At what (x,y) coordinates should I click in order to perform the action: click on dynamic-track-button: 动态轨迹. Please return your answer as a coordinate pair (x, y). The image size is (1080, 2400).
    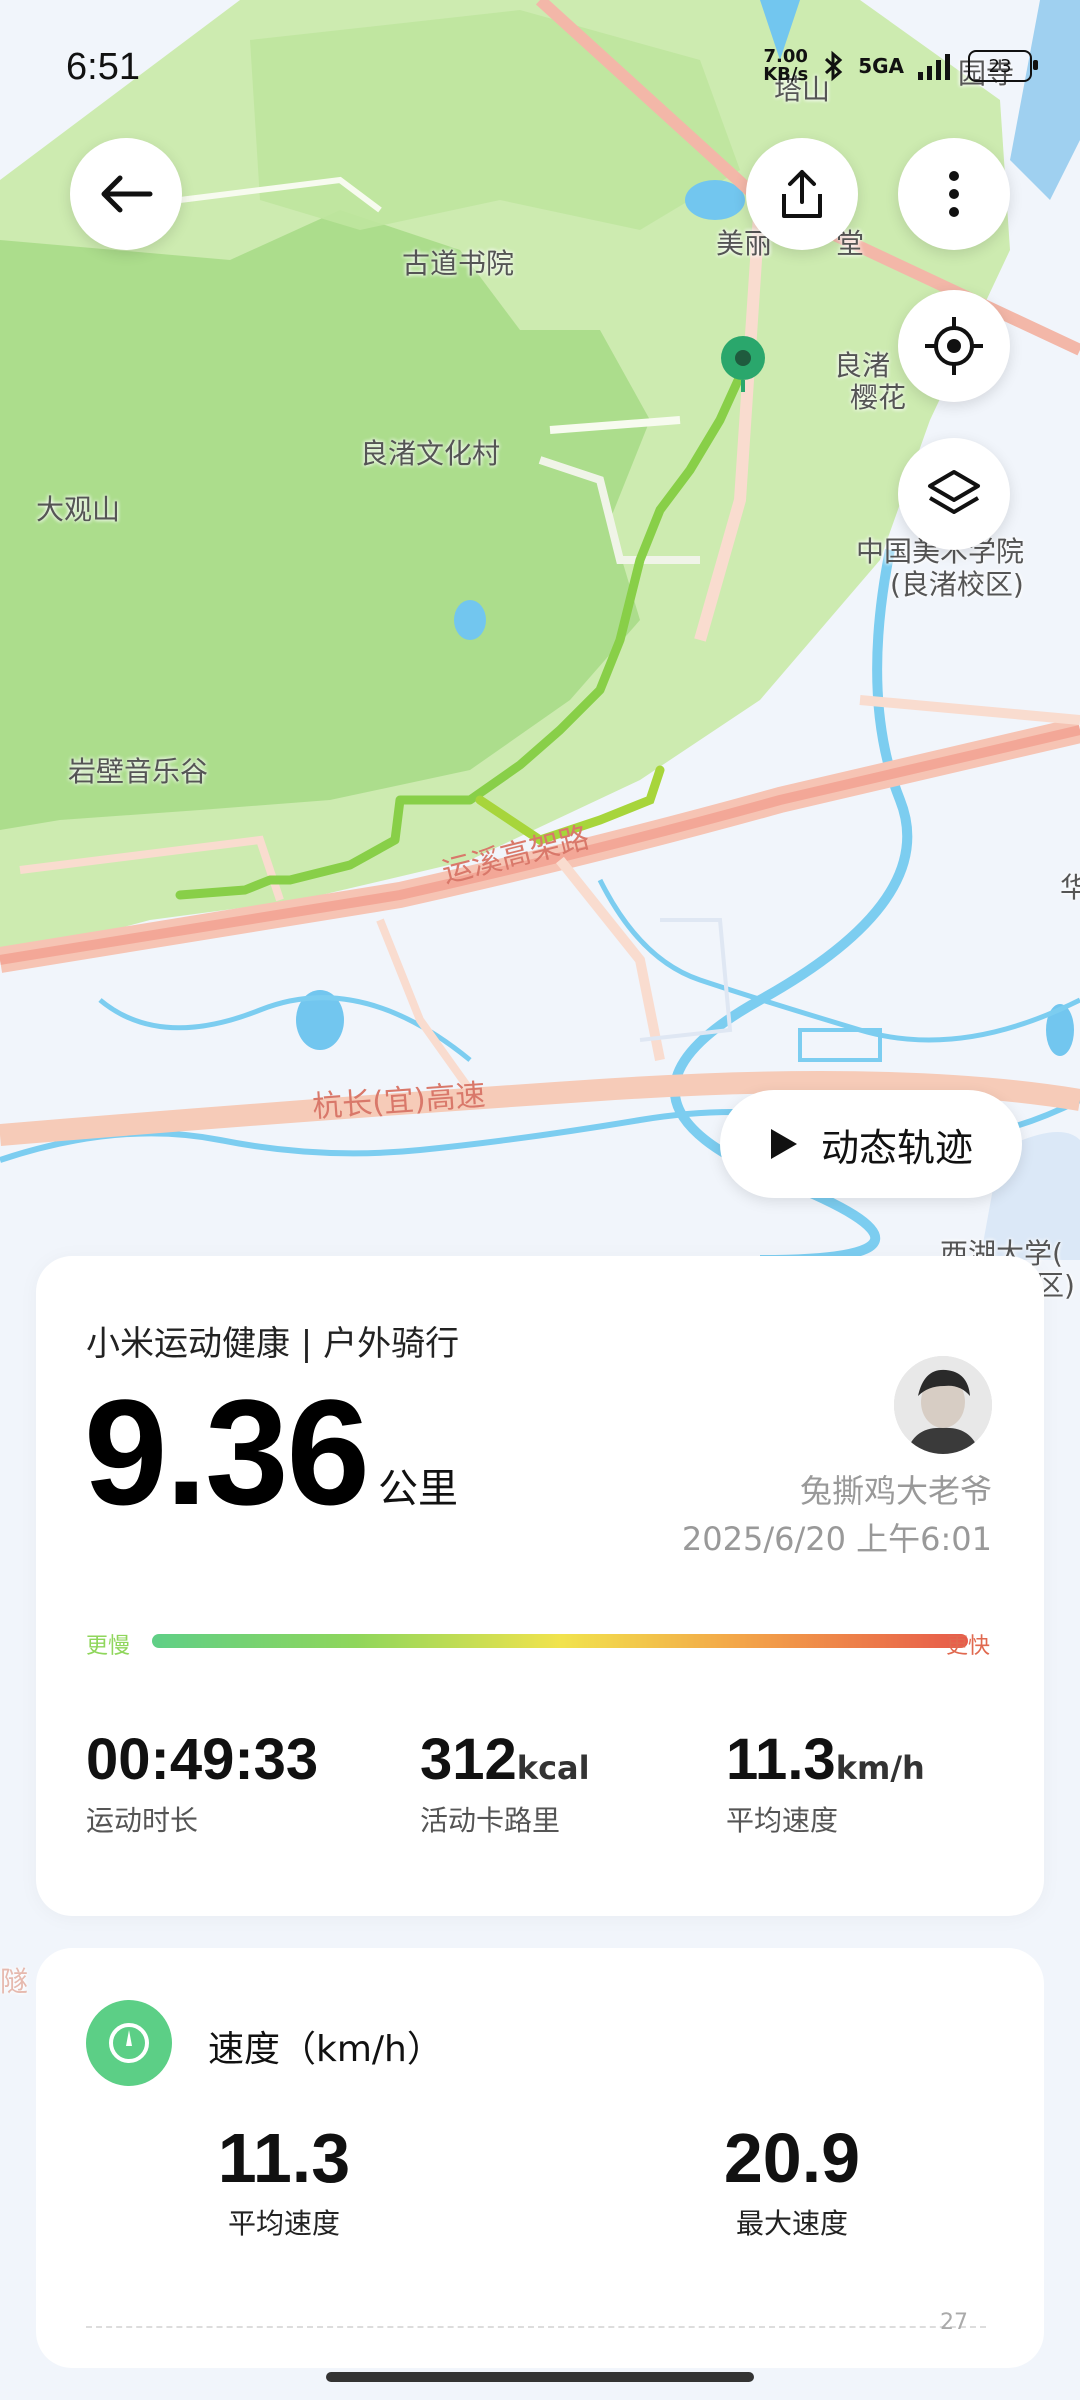
    Looking at the image, I should click on (871, 1144).